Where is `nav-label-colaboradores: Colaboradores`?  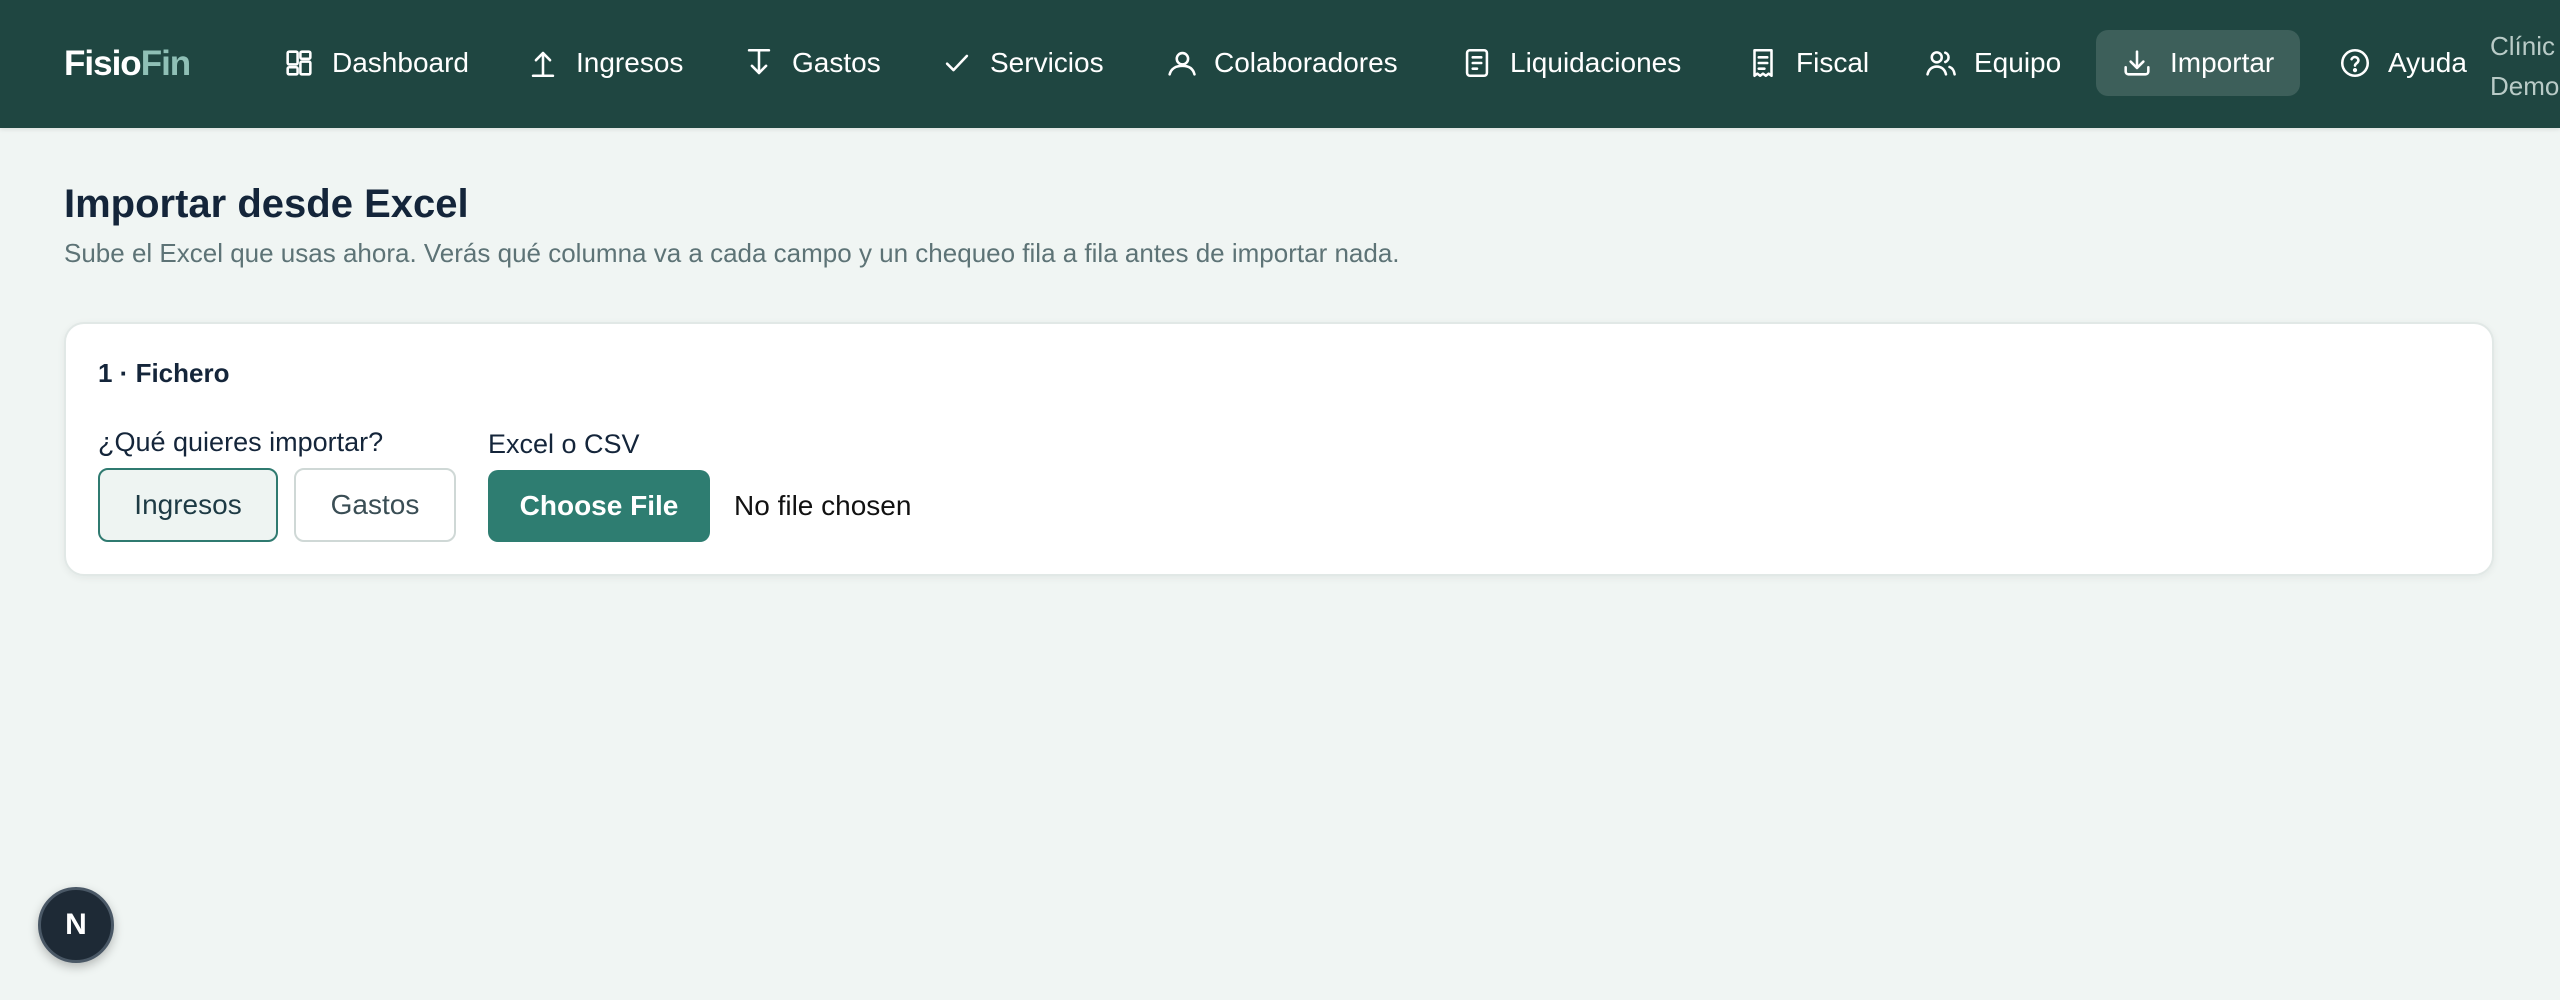
nav-label-colaboradores: Colaboradores is located at coordinates (1306, 62).